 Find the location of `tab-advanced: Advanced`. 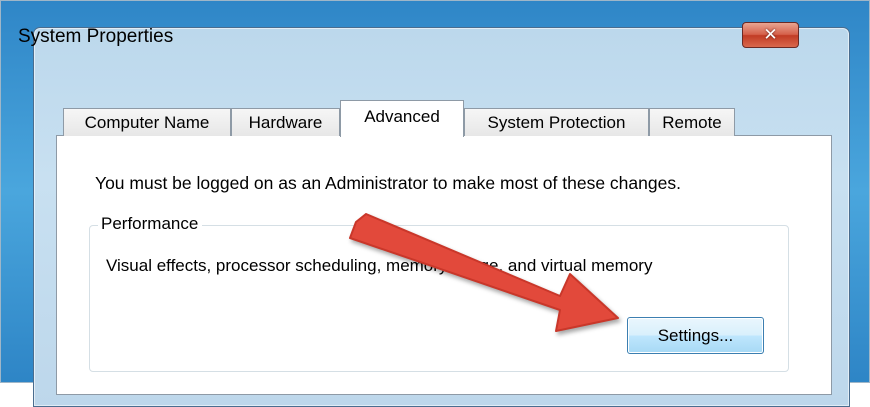

tab-advanced: Advanced is located at coordinates (402, 118).